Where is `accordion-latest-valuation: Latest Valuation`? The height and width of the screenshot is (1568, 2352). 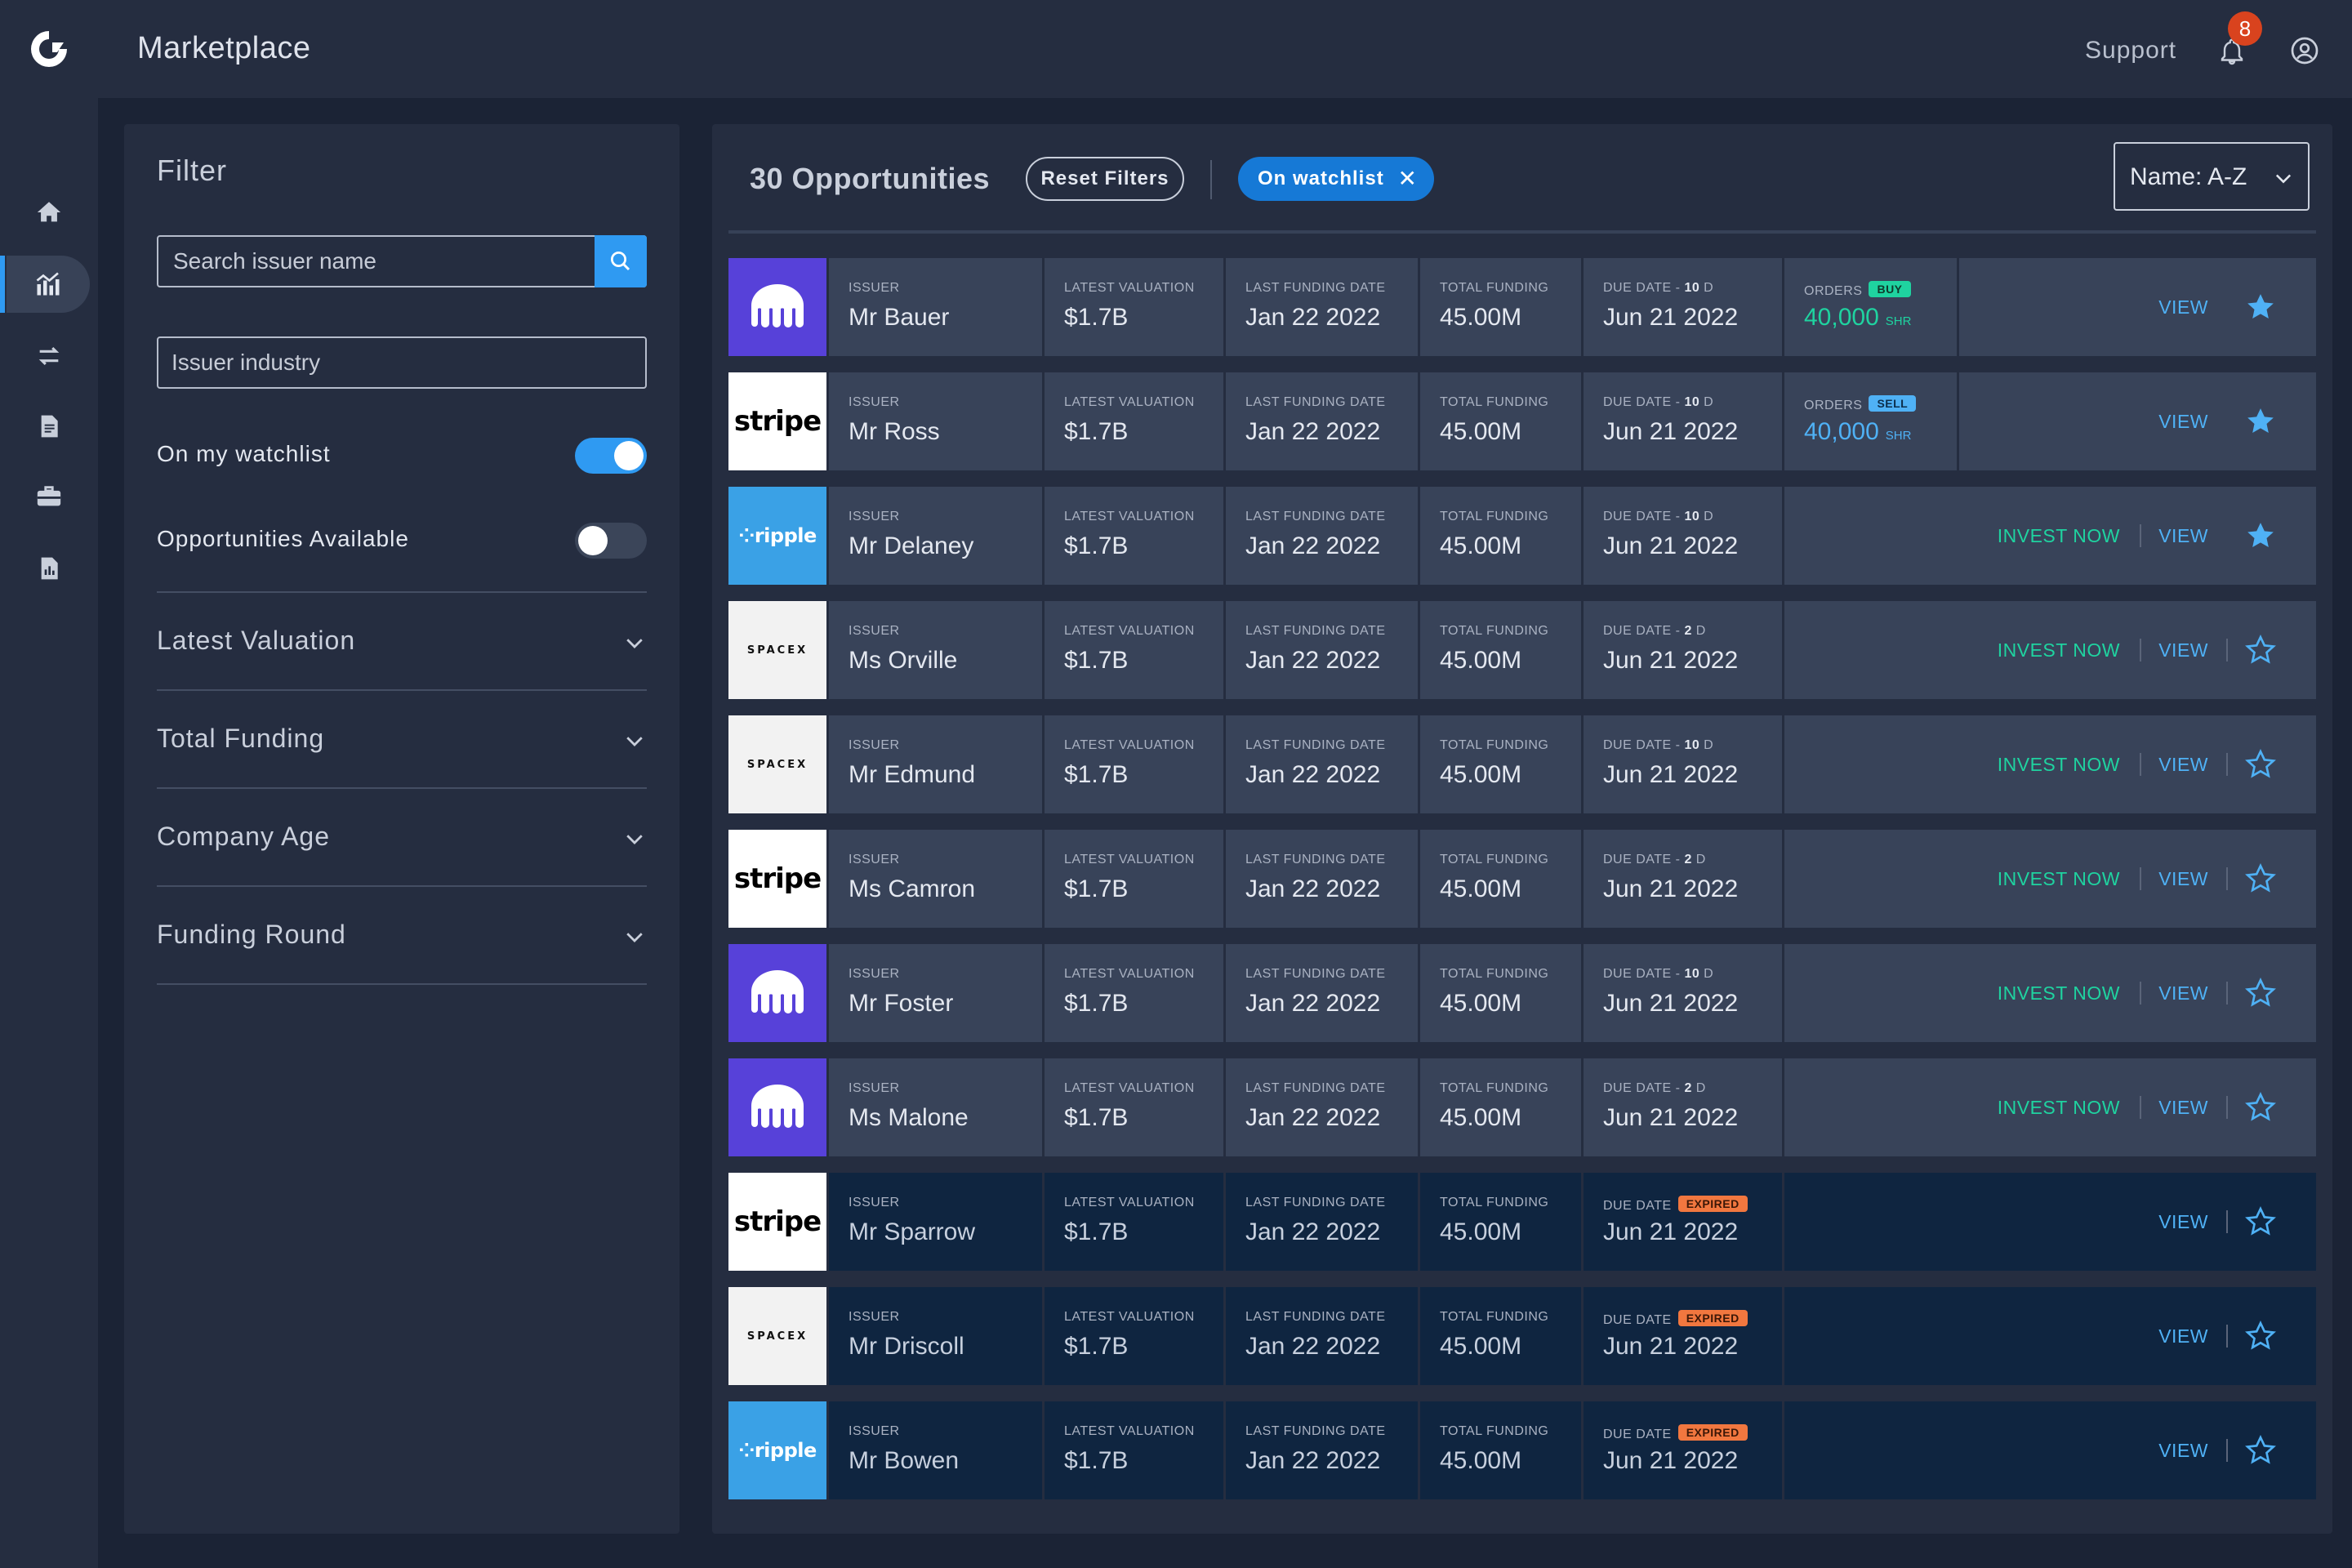
accordion-latest-valuation: Latest Valuation is located at coordinates (402, 640).